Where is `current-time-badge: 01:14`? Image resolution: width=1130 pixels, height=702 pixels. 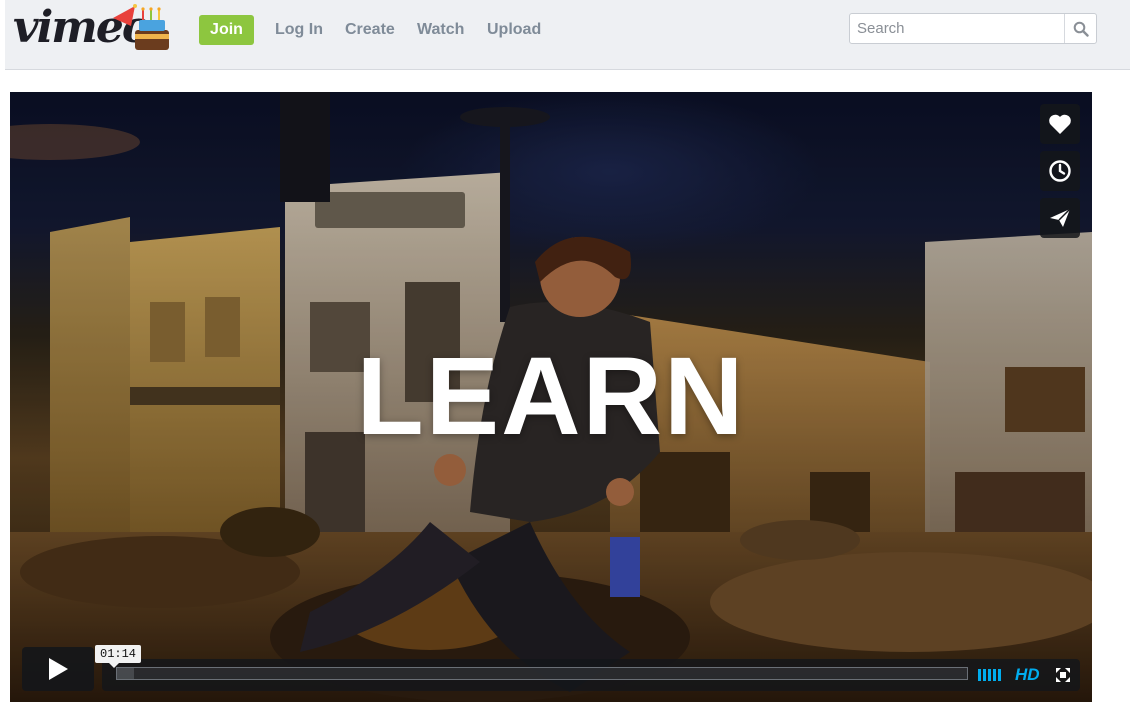 current-time-badge: 01:14 is located at coordinates (118, 656).